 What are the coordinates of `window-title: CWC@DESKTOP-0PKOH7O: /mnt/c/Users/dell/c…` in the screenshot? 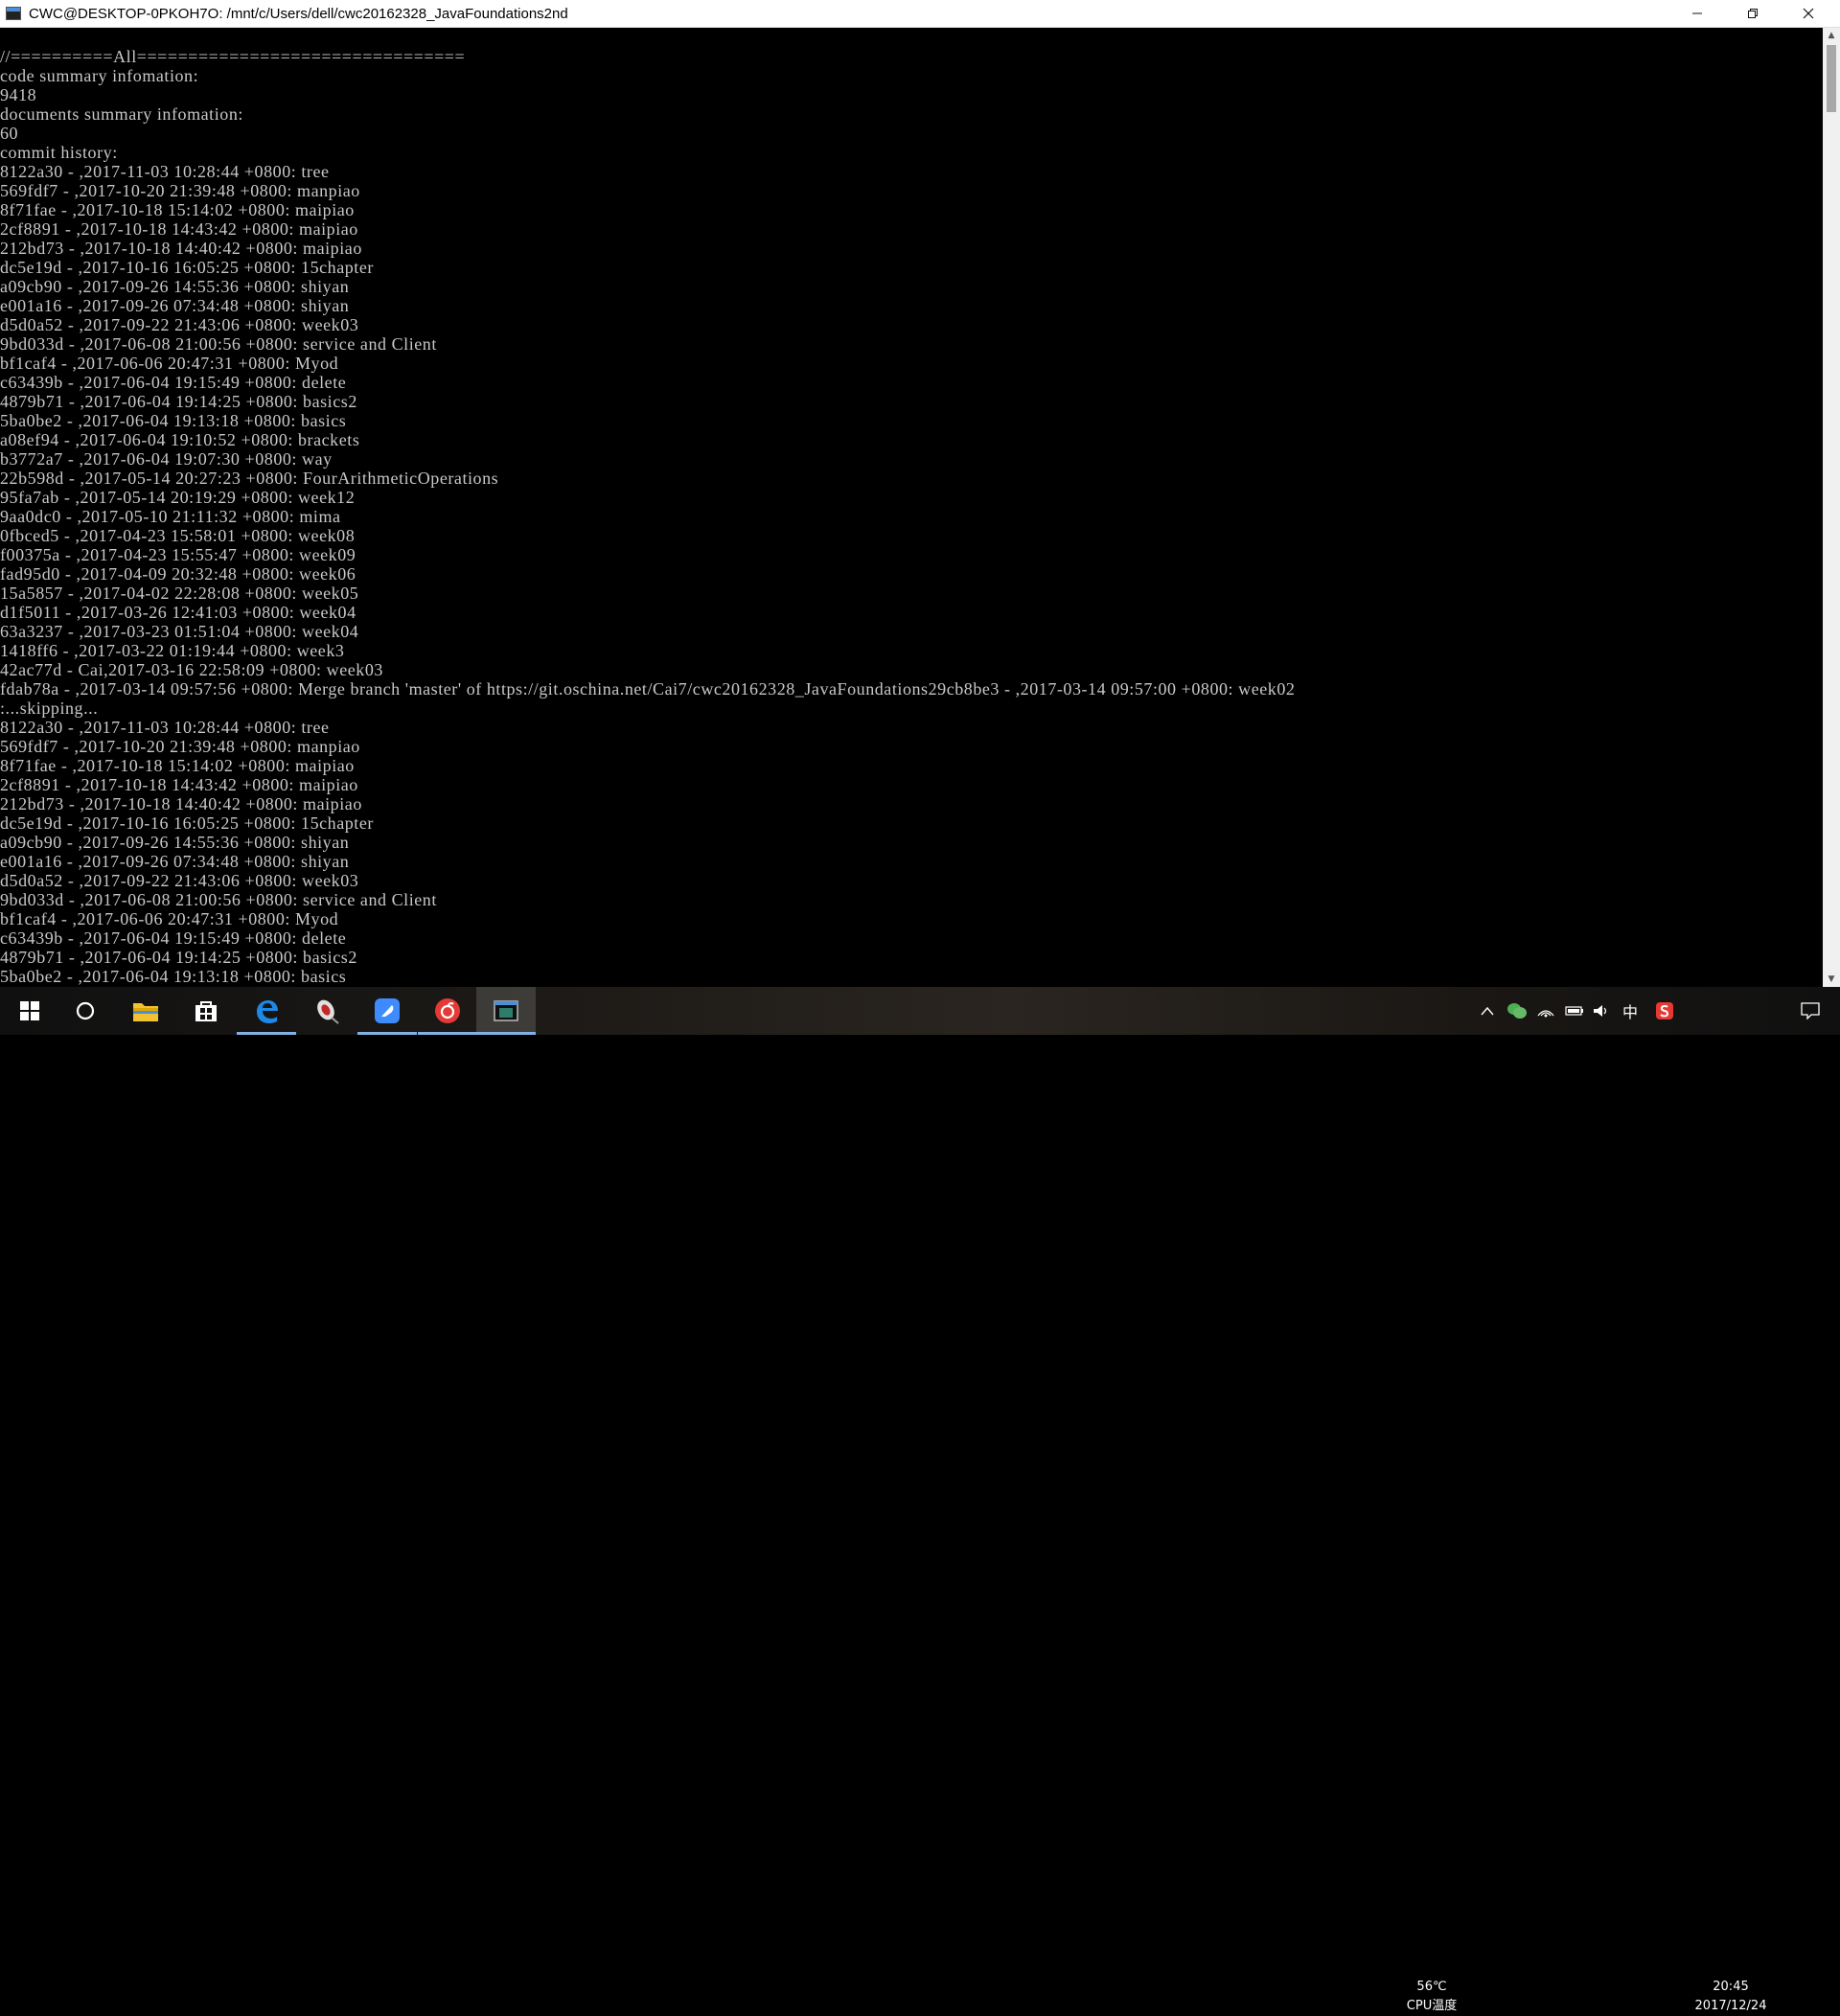 It's located at (298, 13).